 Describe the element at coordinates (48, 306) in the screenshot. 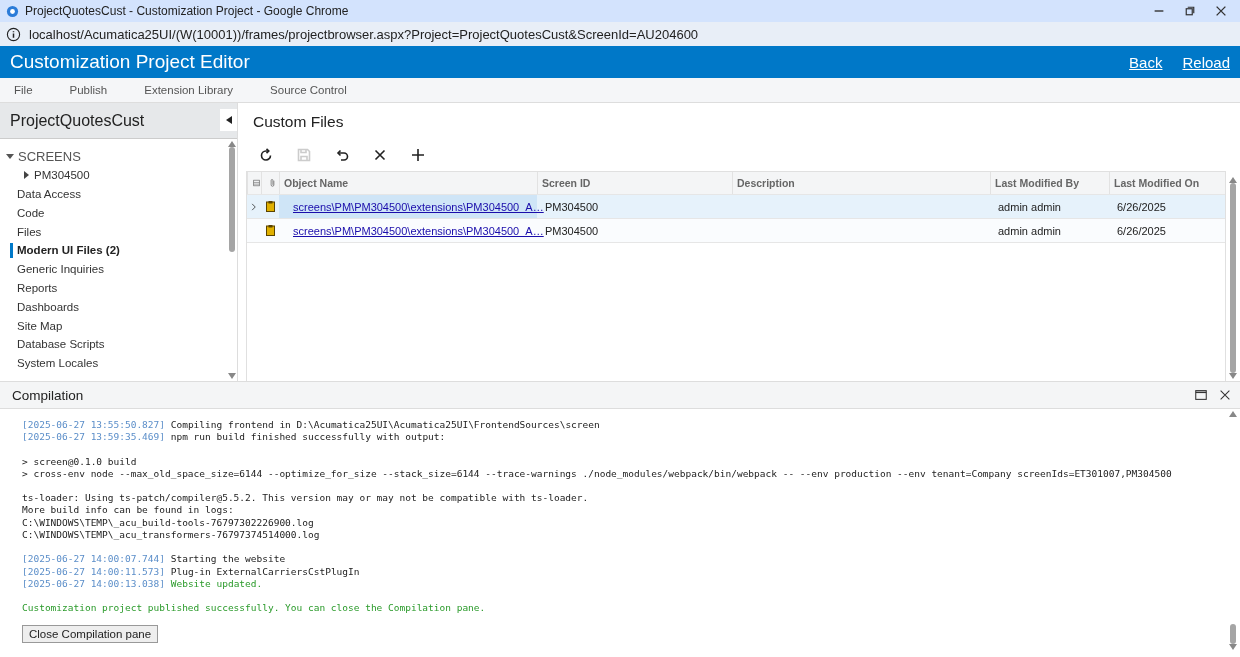

I see `tree-item: Dashboards` at that location.